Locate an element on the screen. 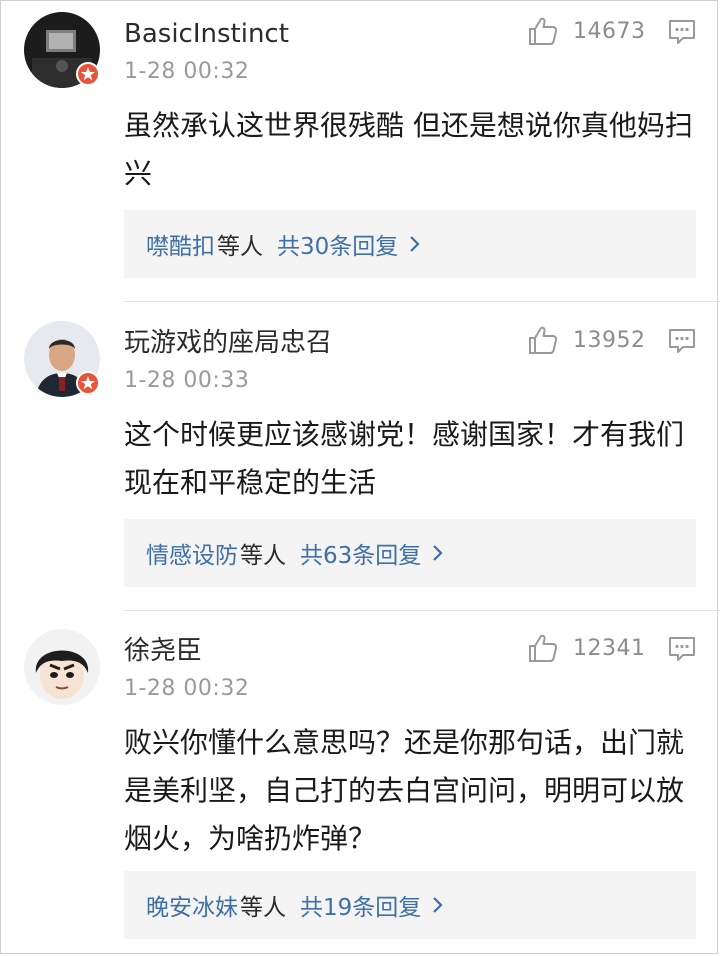 This screenshot has height=956, width=720. username: 徐尧臣 is located at coordinates (163, 651).